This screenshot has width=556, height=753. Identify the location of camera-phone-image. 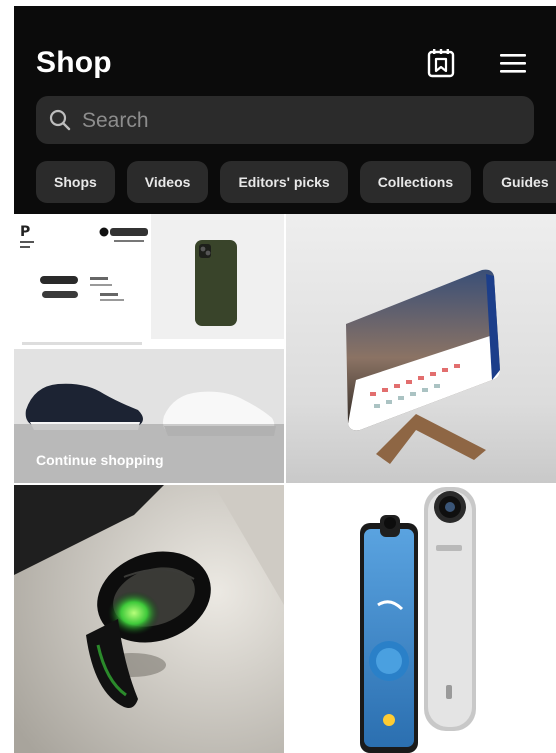
(418, 620).